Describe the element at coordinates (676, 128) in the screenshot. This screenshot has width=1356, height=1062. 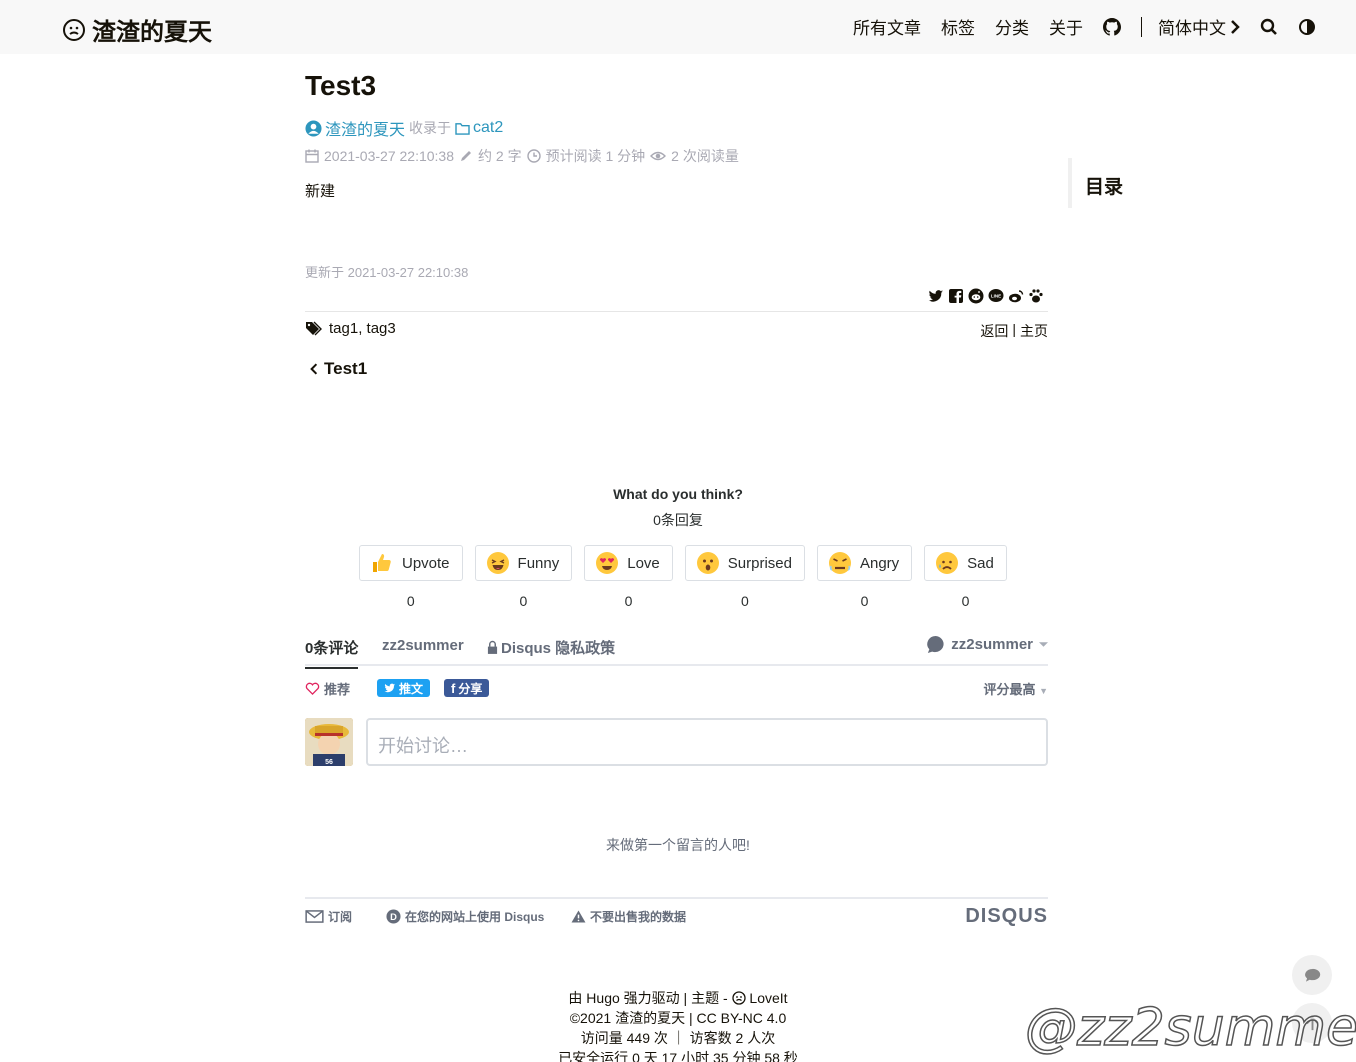
I see `post-meta: 渣渣的夏天 收录于 cat2` at that location.